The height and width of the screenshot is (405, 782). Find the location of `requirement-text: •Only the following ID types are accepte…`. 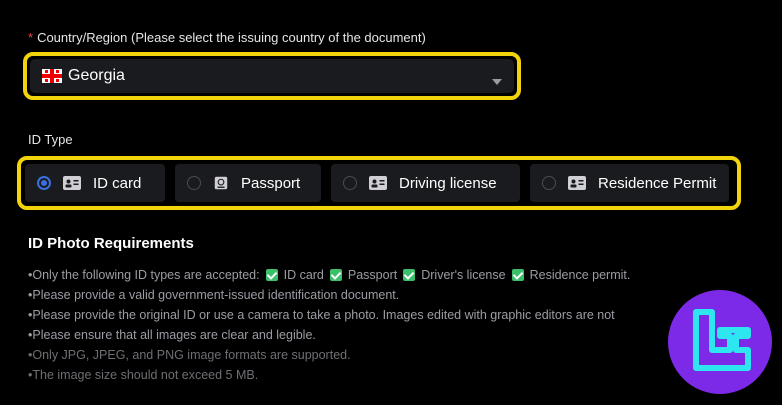

requirement-text: •Only the following ID types are accepte… is located at coordinates (144, 275).